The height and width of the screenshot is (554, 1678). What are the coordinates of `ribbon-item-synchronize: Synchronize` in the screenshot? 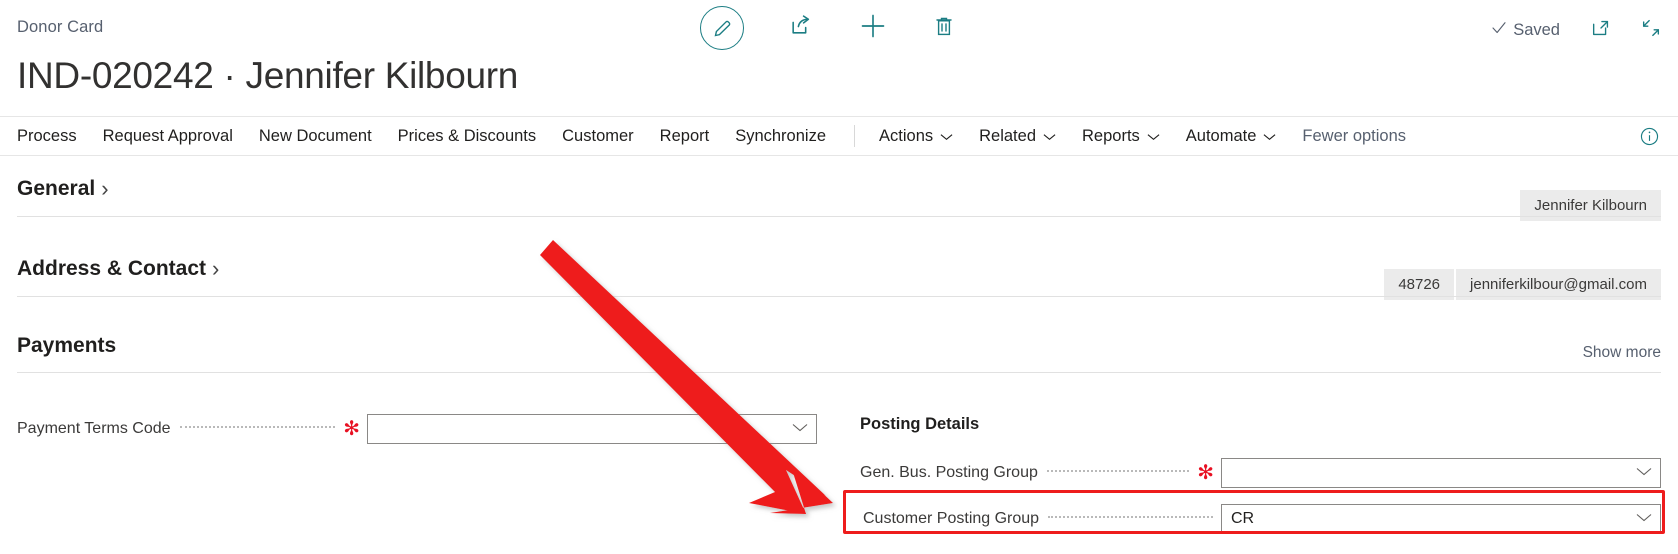 It's located at (780, 136).